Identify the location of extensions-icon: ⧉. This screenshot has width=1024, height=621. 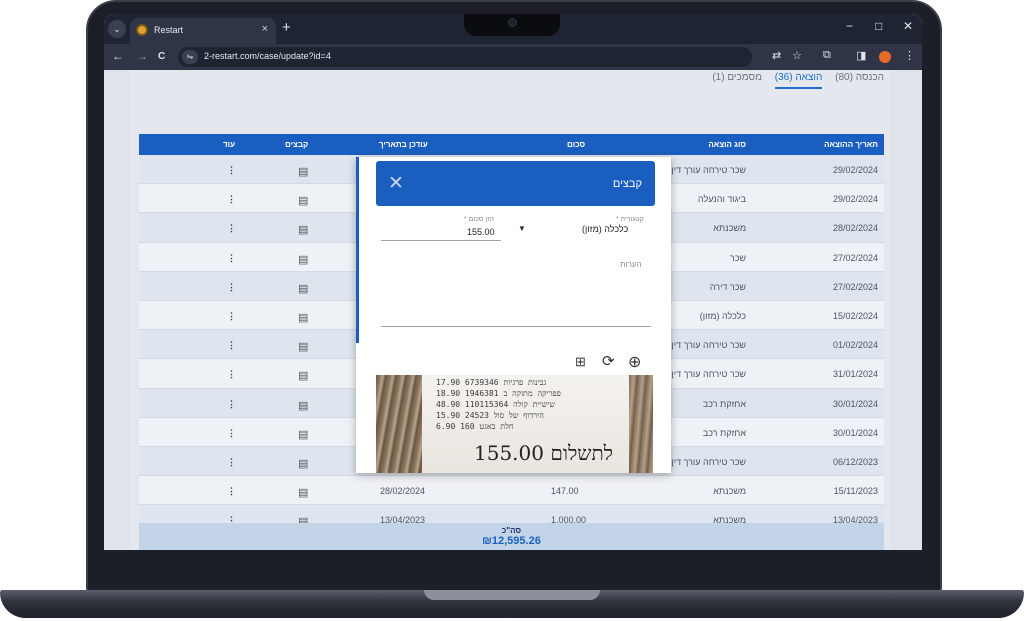
(827, 55).